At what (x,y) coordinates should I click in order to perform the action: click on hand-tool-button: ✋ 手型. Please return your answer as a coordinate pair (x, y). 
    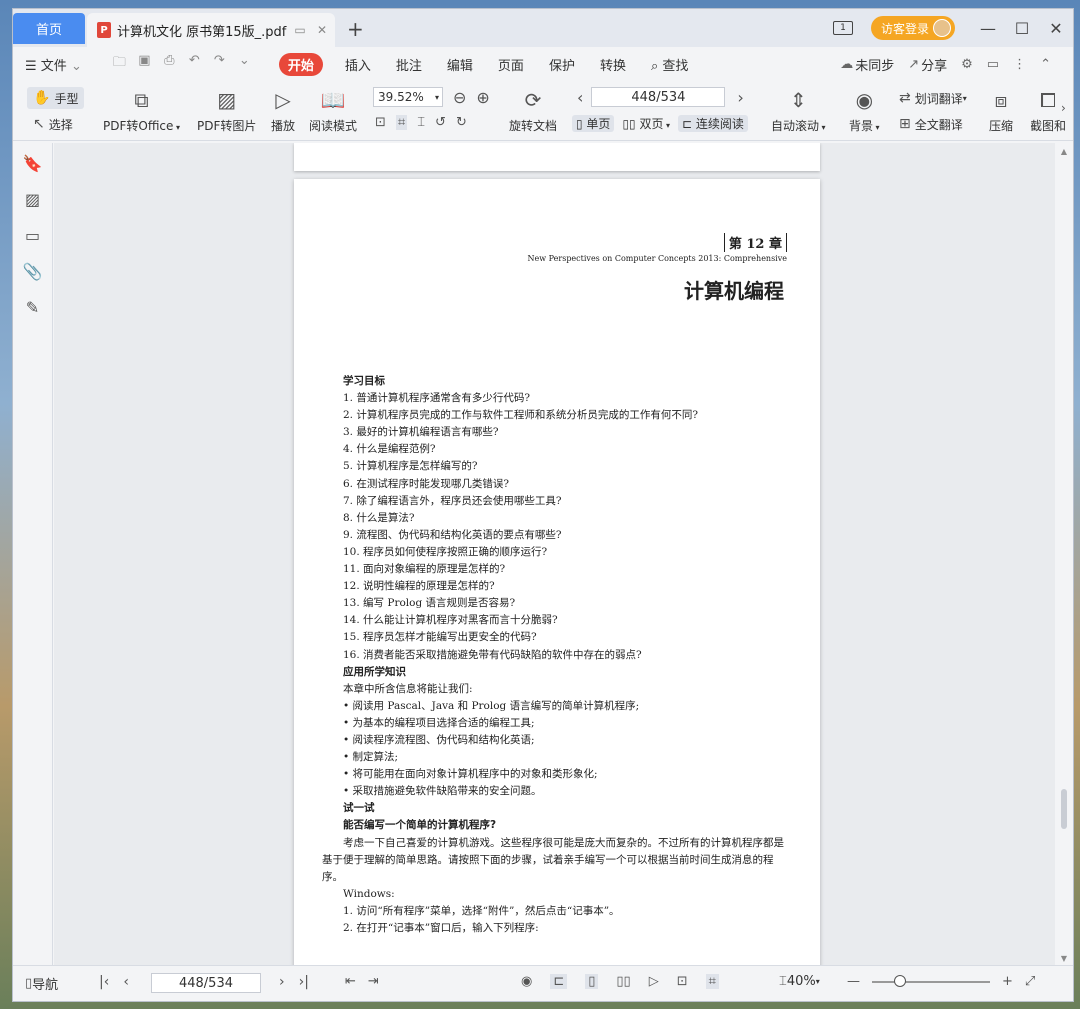
    Looking at the image, I should click on (56, 98).